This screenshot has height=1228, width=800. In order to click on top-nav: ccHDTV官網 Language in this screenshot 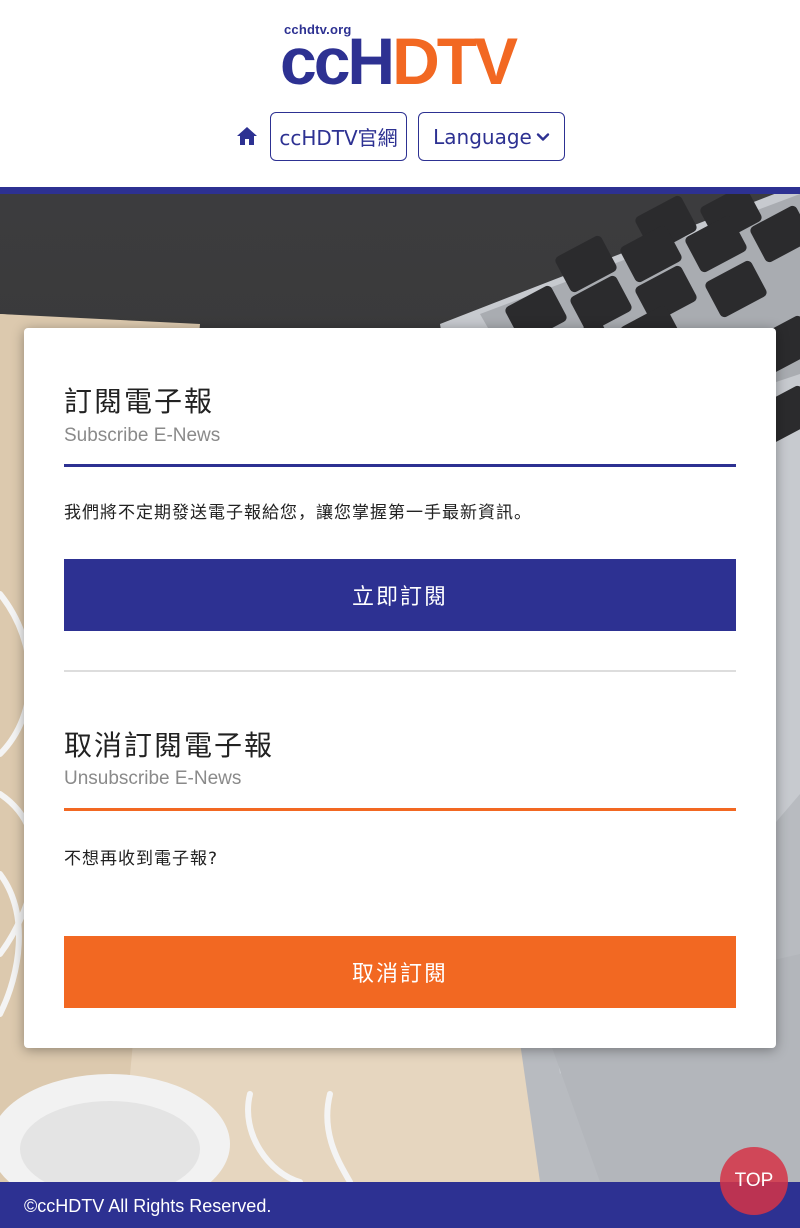, I will do `click(400, 137)`.